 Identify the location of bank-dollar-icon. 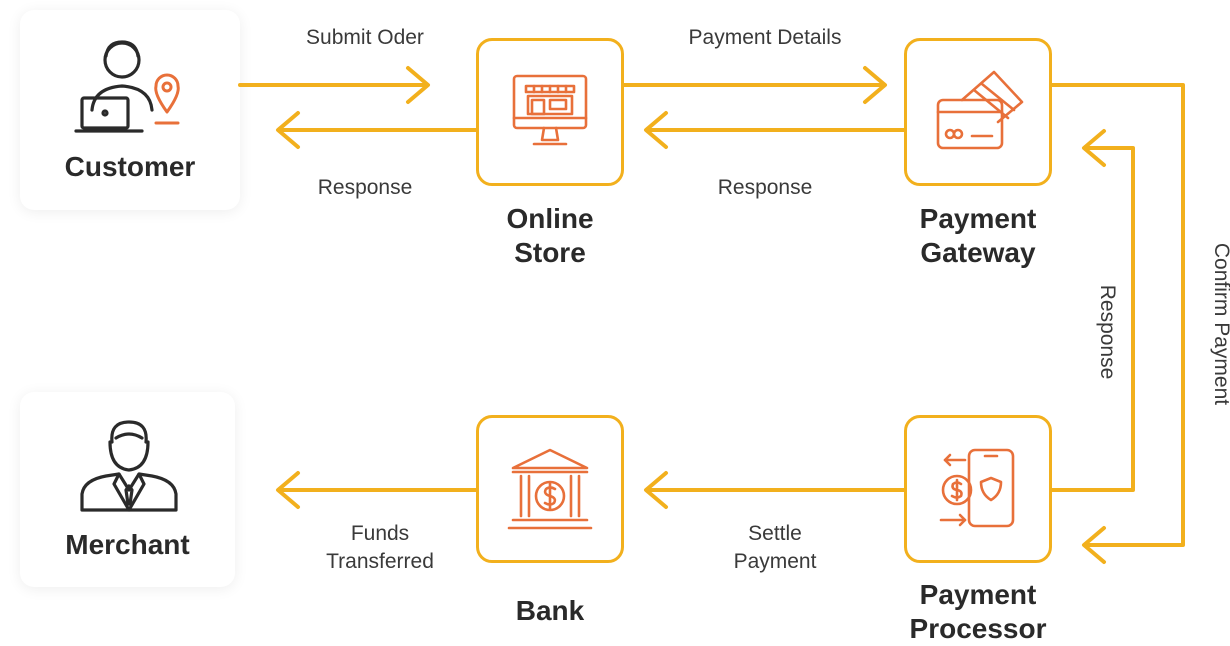
(550, 489).